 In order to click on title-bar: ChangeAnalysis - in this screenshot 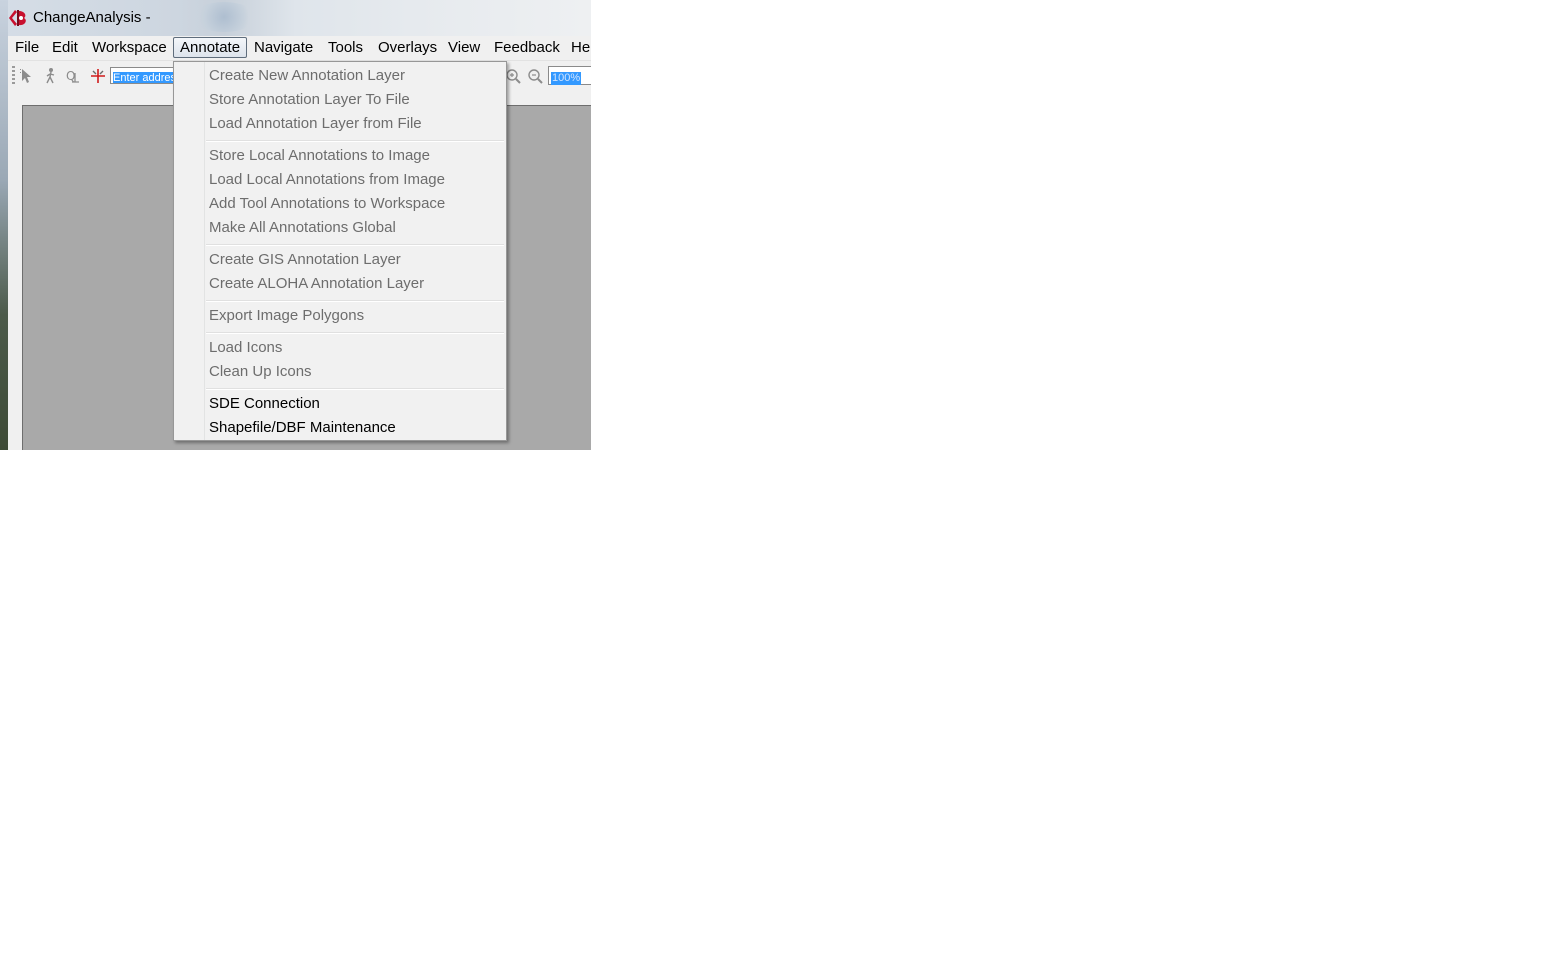, I will do `click(295, 18)`.